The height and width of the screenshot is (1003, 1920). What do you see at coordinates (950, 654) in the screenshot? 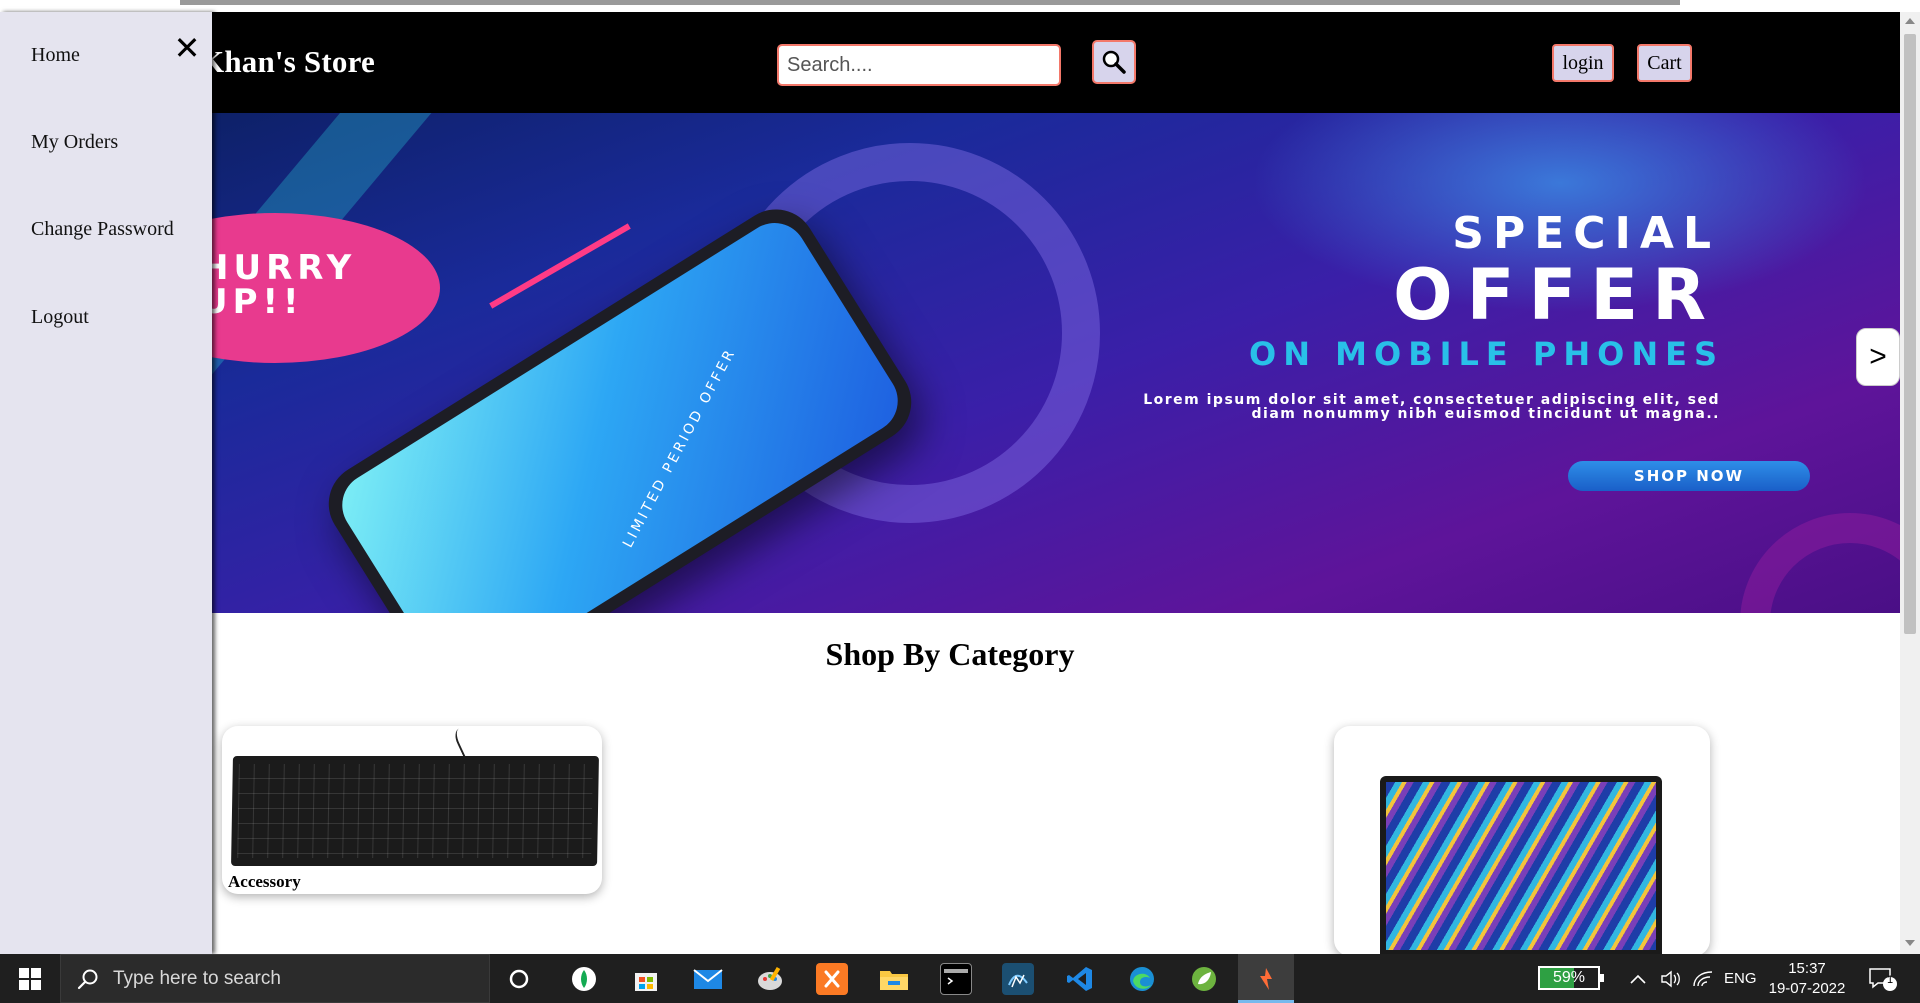
I see `section-title: Shop By Category` at bounding box center [950, 654].